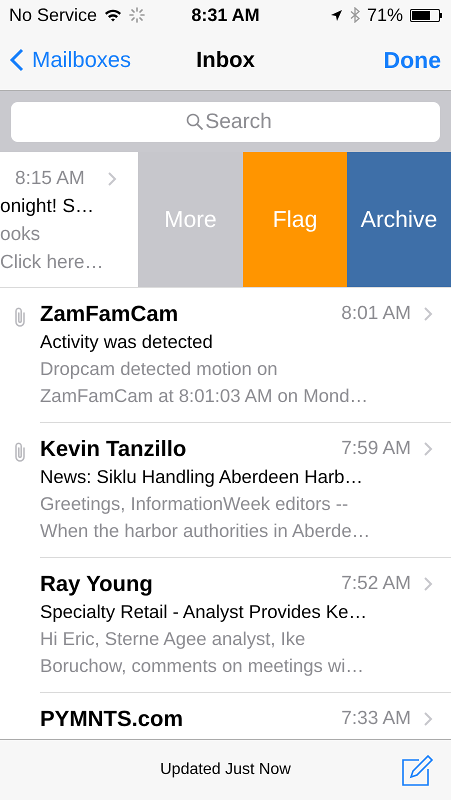  What do you see at coordinates (225, 122) in the screenshot?
I see `search-field: Search` at bounding box center [225, 122].